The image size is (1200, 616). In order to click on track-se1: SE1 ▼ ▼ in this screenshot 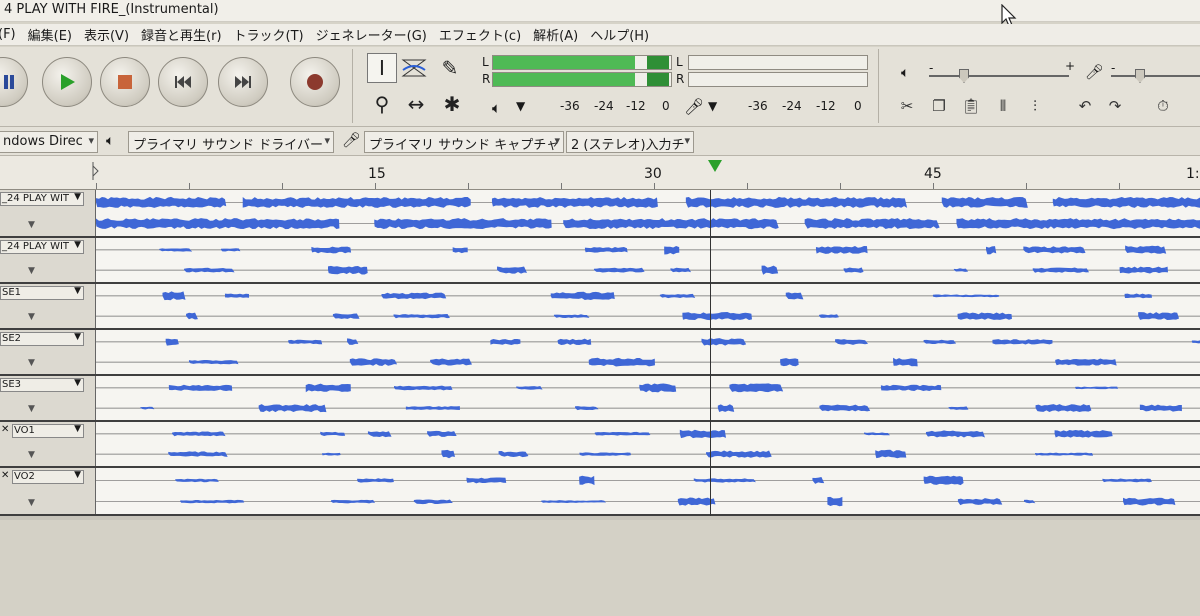, I will do `click(600, 307)`.